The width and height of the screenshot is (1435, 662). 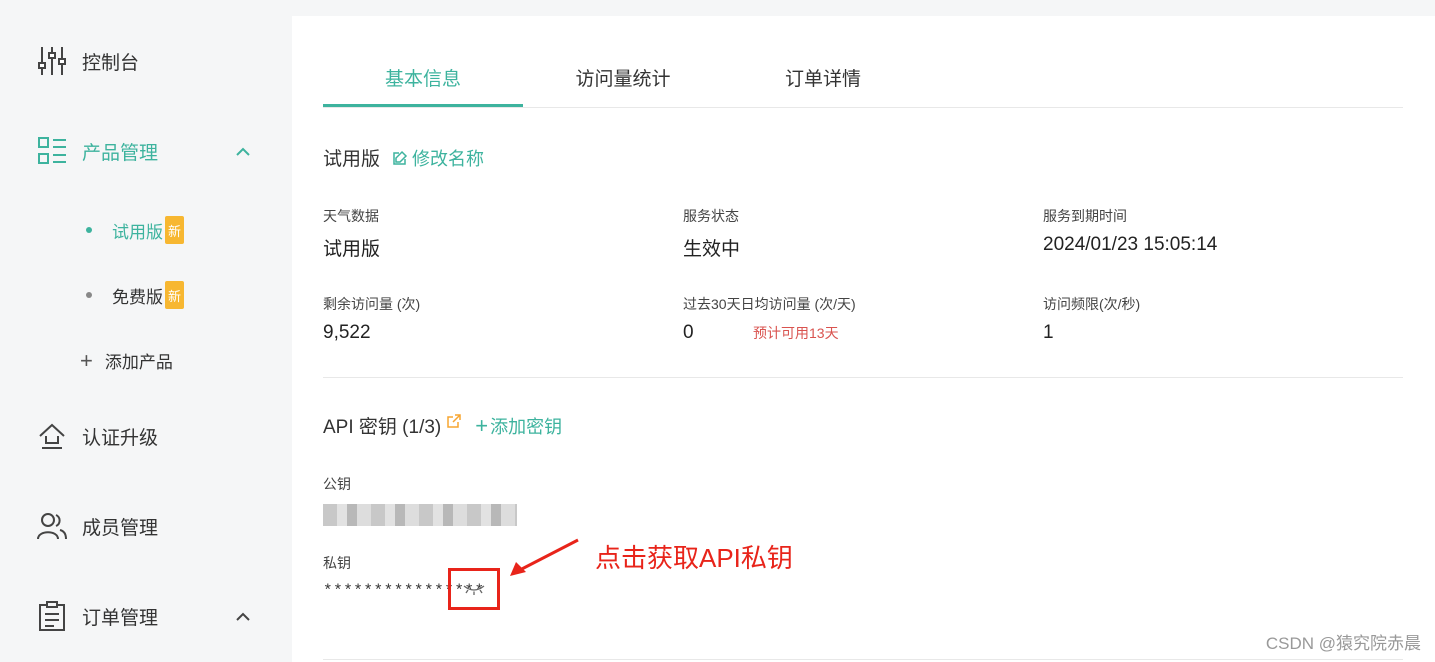 I want to click on info-label: 天气数据, so click(x=351, y=216).